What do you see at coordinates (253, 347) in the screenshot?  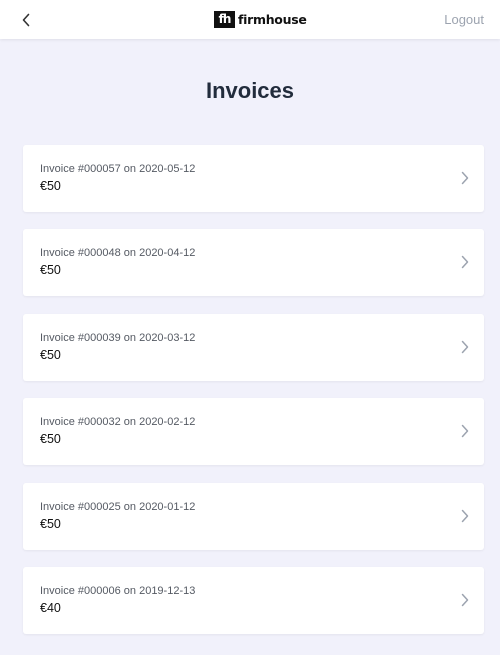 I see `invoice-item: Invoice #000039 on 2020-03-12 €50` at bounding box center [253, 347].